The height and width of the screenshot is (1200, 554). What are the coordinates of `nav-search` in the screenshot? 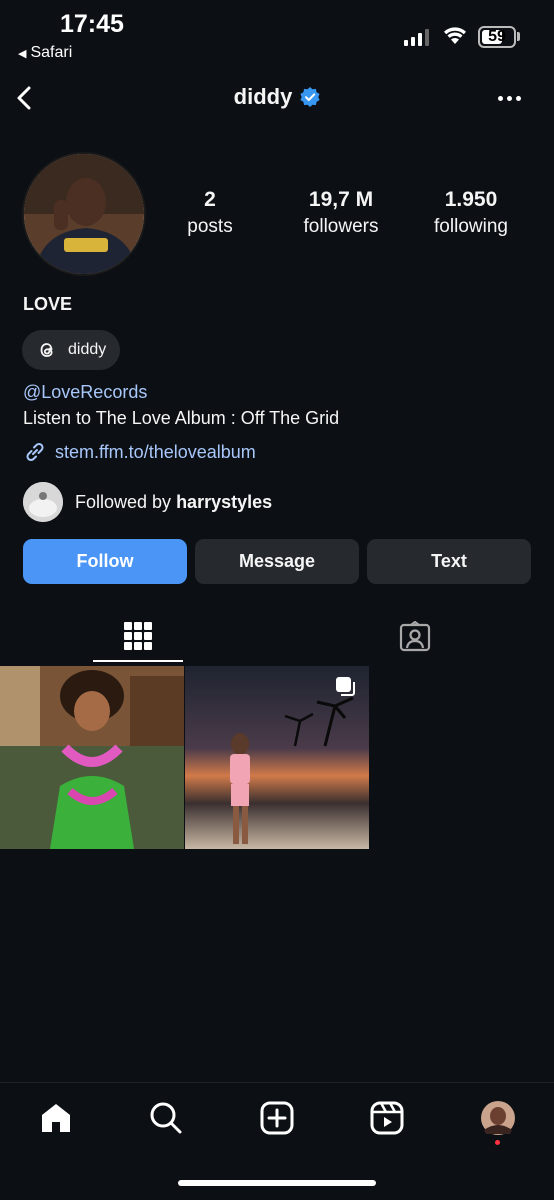 It's located at (166, 1118).